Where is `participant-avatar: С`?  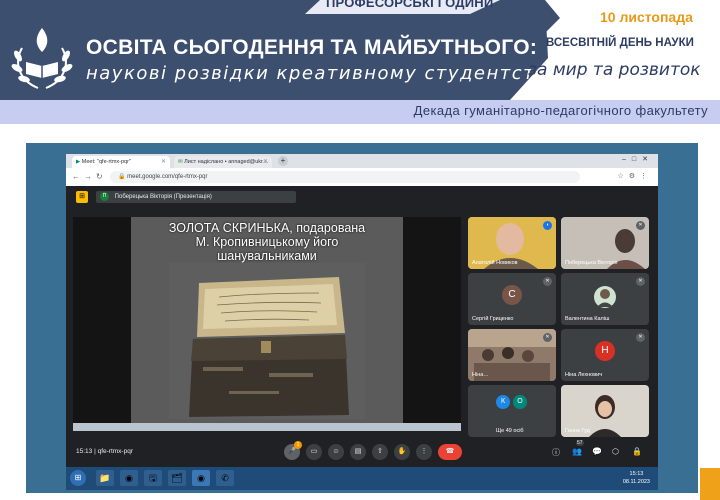 participant-avatar: С is located at coordinates (512, 295).